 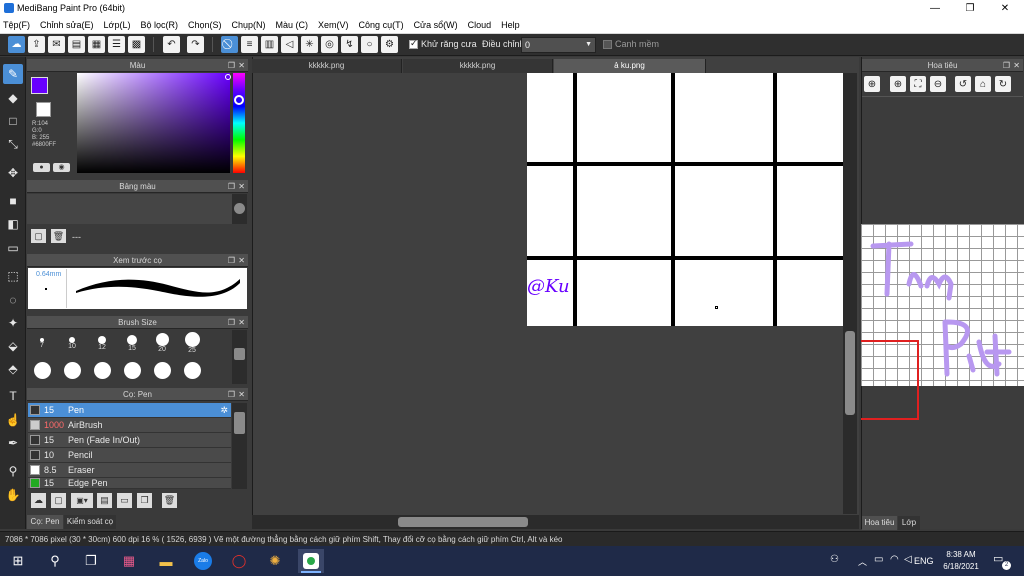 I want to click on cloud-icon: ☁, so click(x=16, y=44).